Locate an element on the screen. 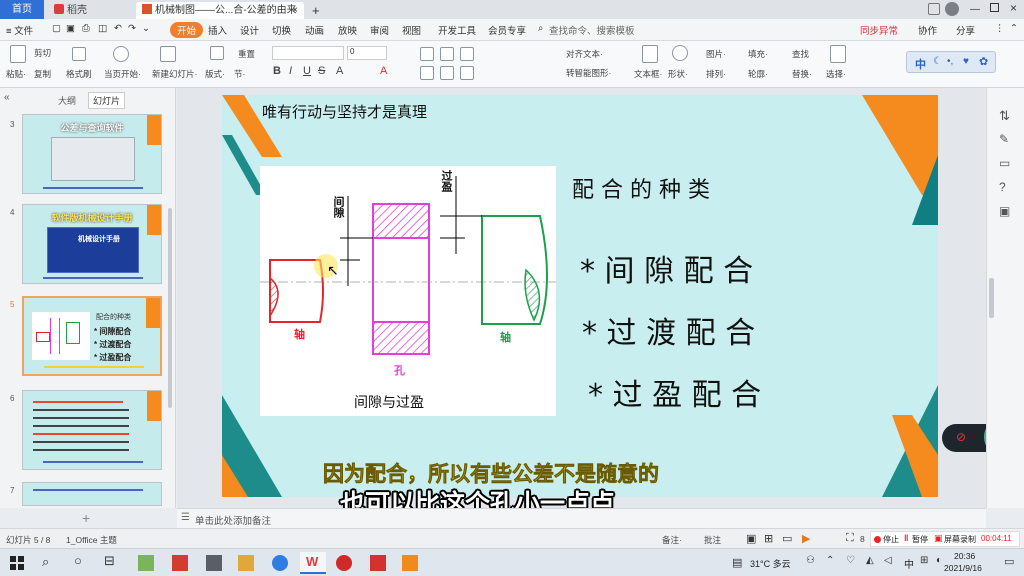  italic-button: I is located at coordinates (290, 71).